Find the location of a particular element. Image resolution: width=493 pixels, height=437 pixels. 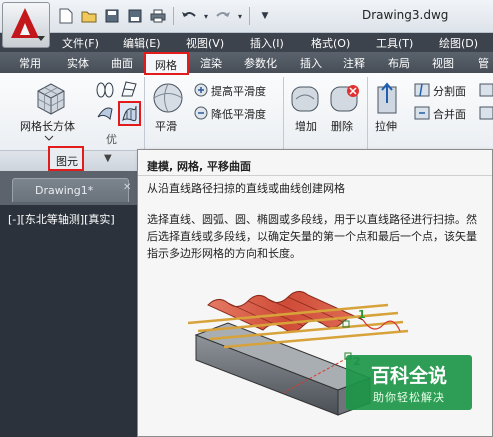

menu-file: 文件(F) is located at coordinates (80, 43).